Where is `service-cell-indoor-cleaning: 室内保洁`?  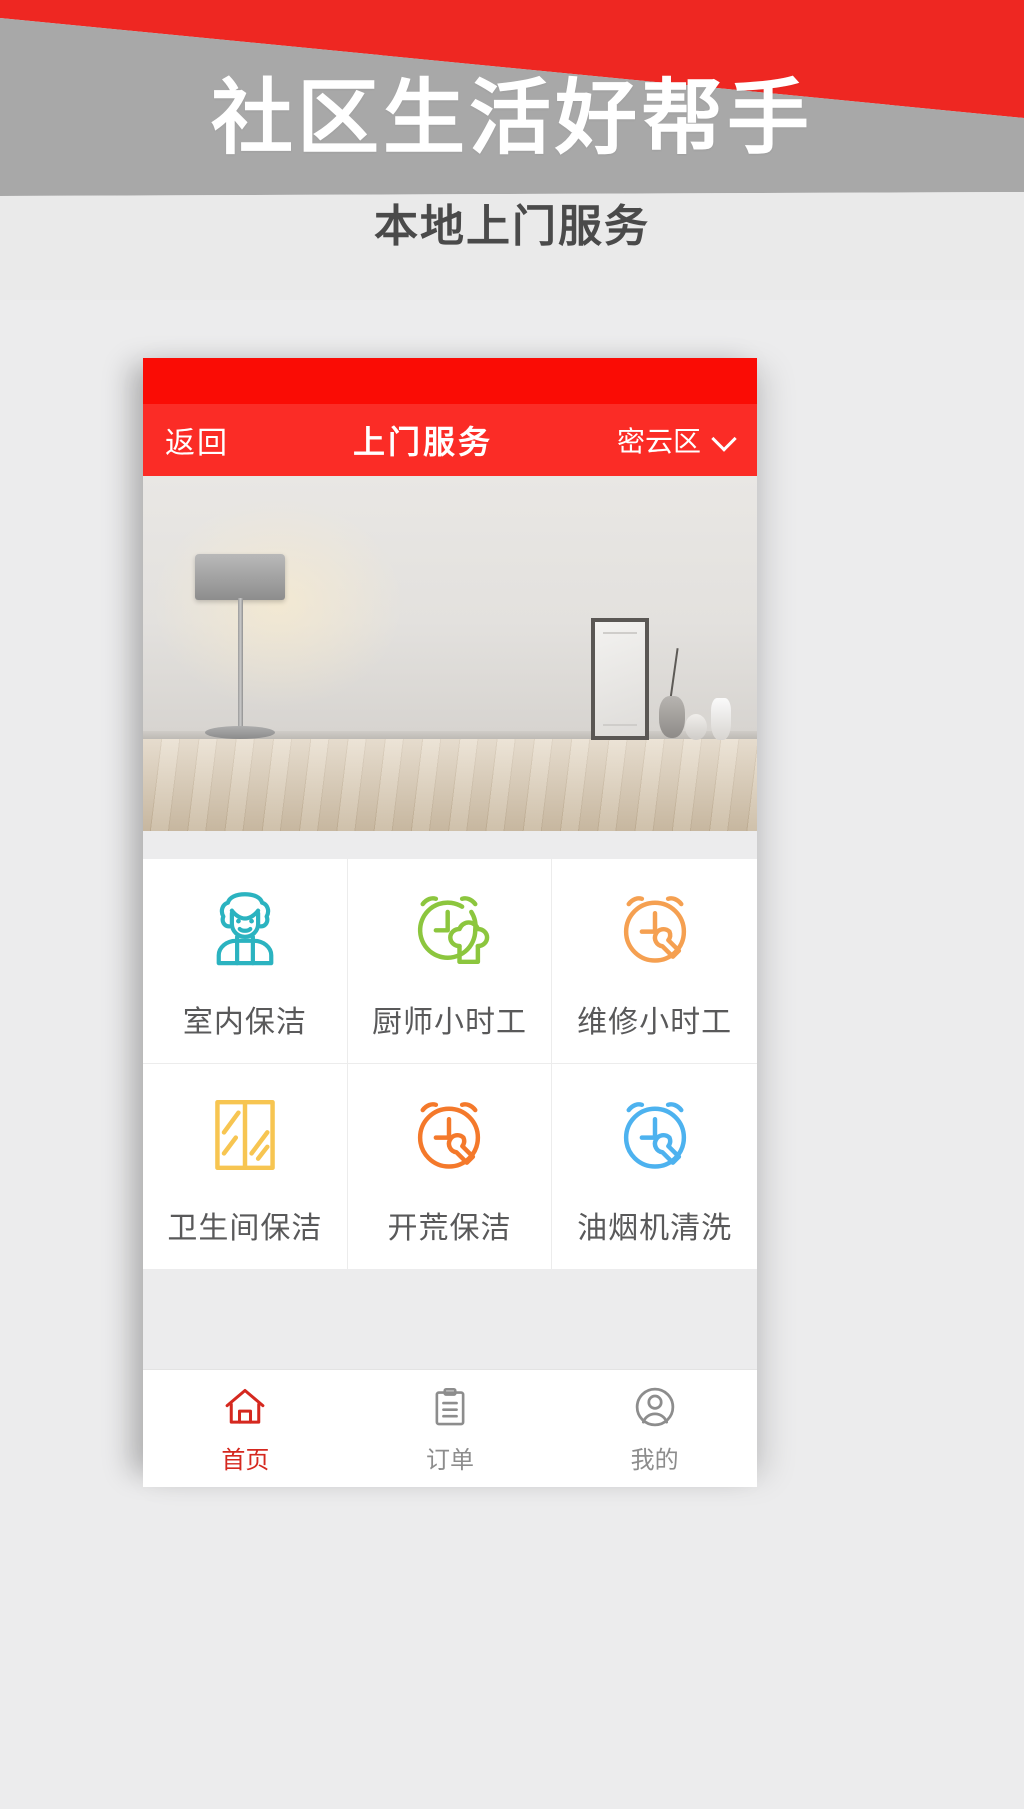 service-cell-indoor-cleaning: 室内保洁 is located at coordinates (245, 961).